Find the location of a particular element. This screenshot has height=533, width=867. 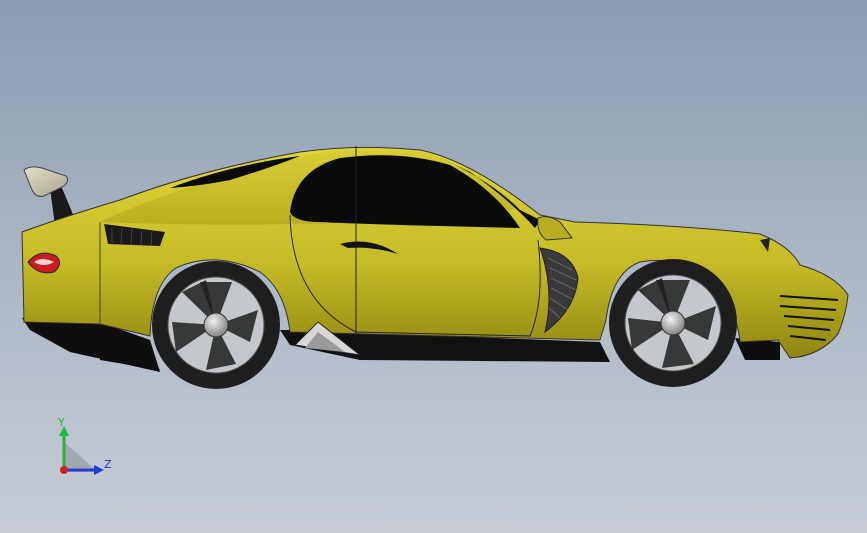

view-orientation-triad: Y Z is located at coordinates (84, 445).